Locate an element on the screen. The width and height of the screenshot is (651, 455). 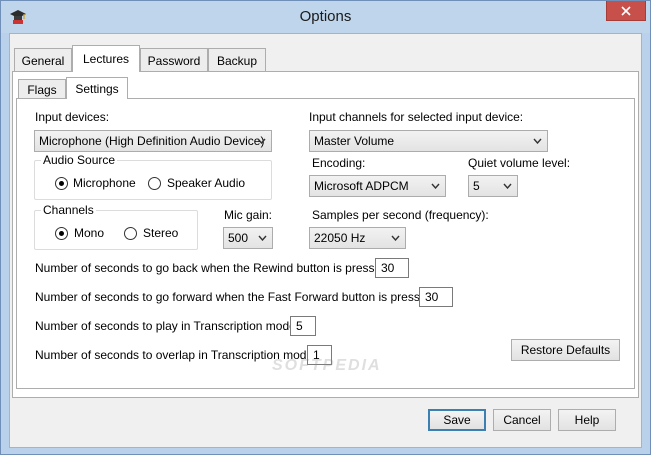
tab-general: General is located at coordinates (43, 60).